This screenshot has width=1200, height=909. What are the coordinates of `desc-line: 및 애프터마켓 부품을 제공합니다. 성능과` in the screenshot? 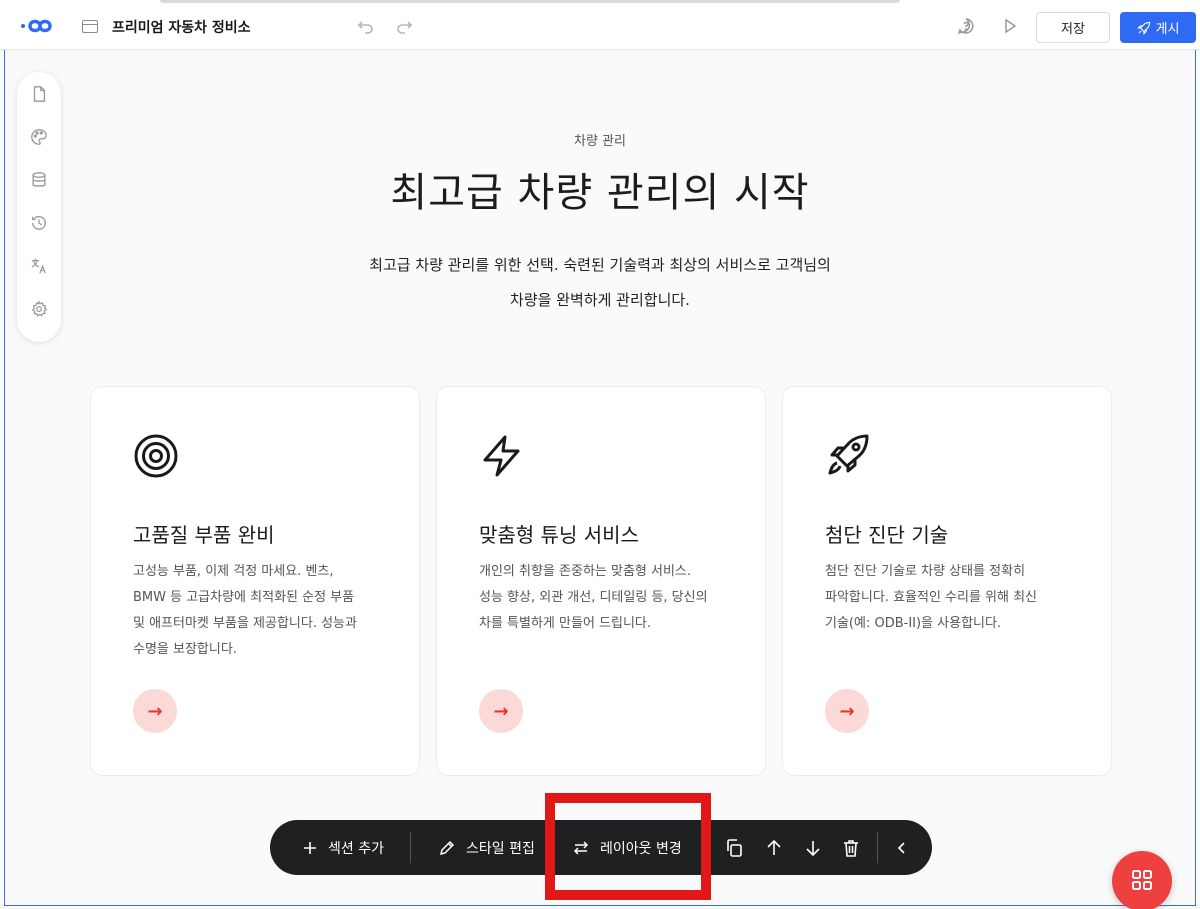 It's located at (245, 623).